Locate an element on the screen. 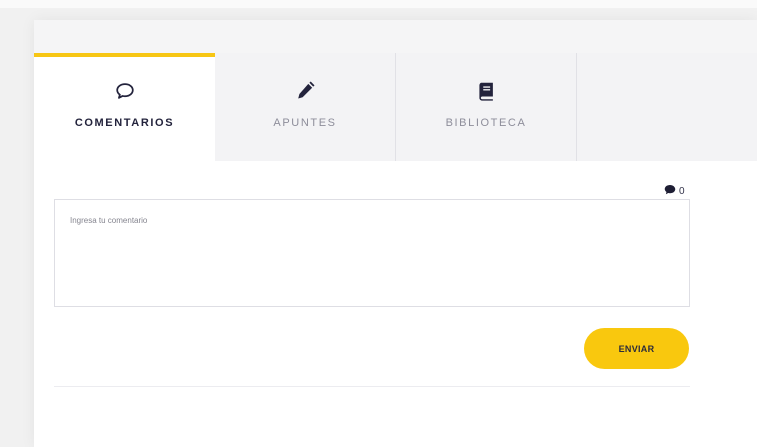  tab-comentarios: COMENTARIOS is located at coordinates (124, 107).